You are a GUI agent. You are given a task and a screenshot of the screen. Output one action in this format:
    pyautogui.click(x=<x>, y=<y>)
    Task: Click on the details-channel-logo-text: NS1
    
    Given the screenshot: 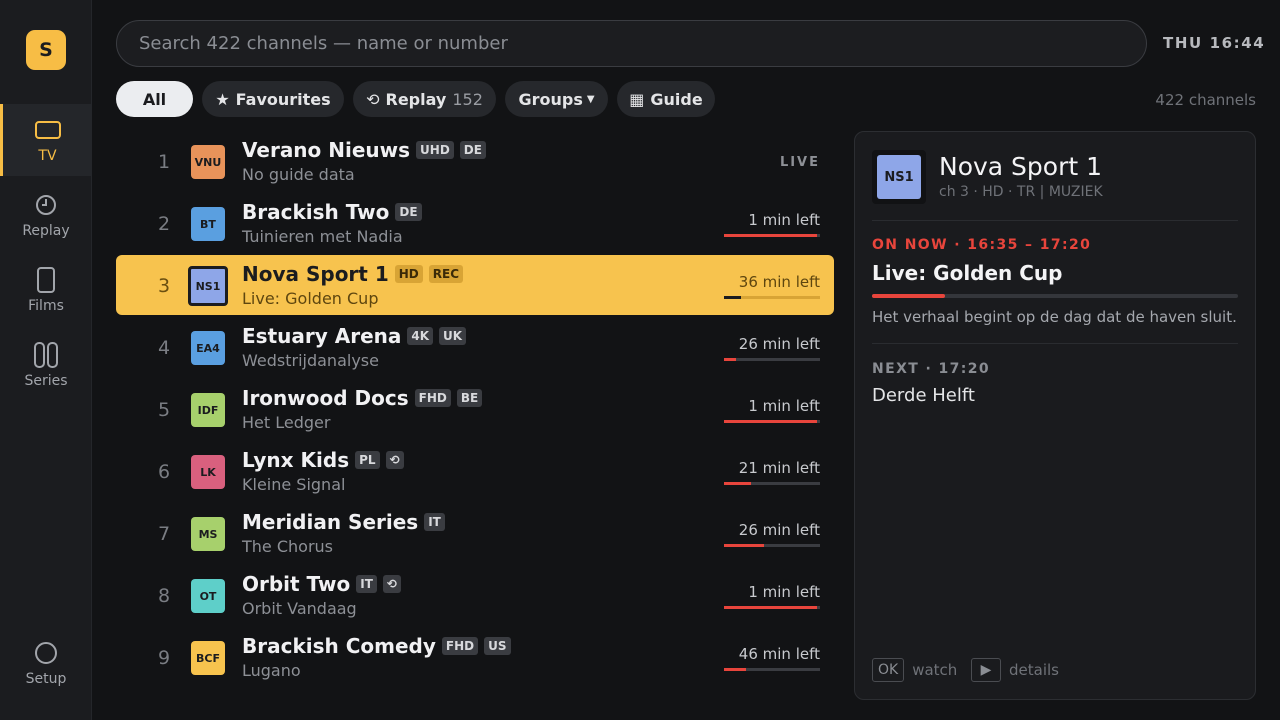 What is the action you would take?
    pyautogui.click(x=899, y=177)
    